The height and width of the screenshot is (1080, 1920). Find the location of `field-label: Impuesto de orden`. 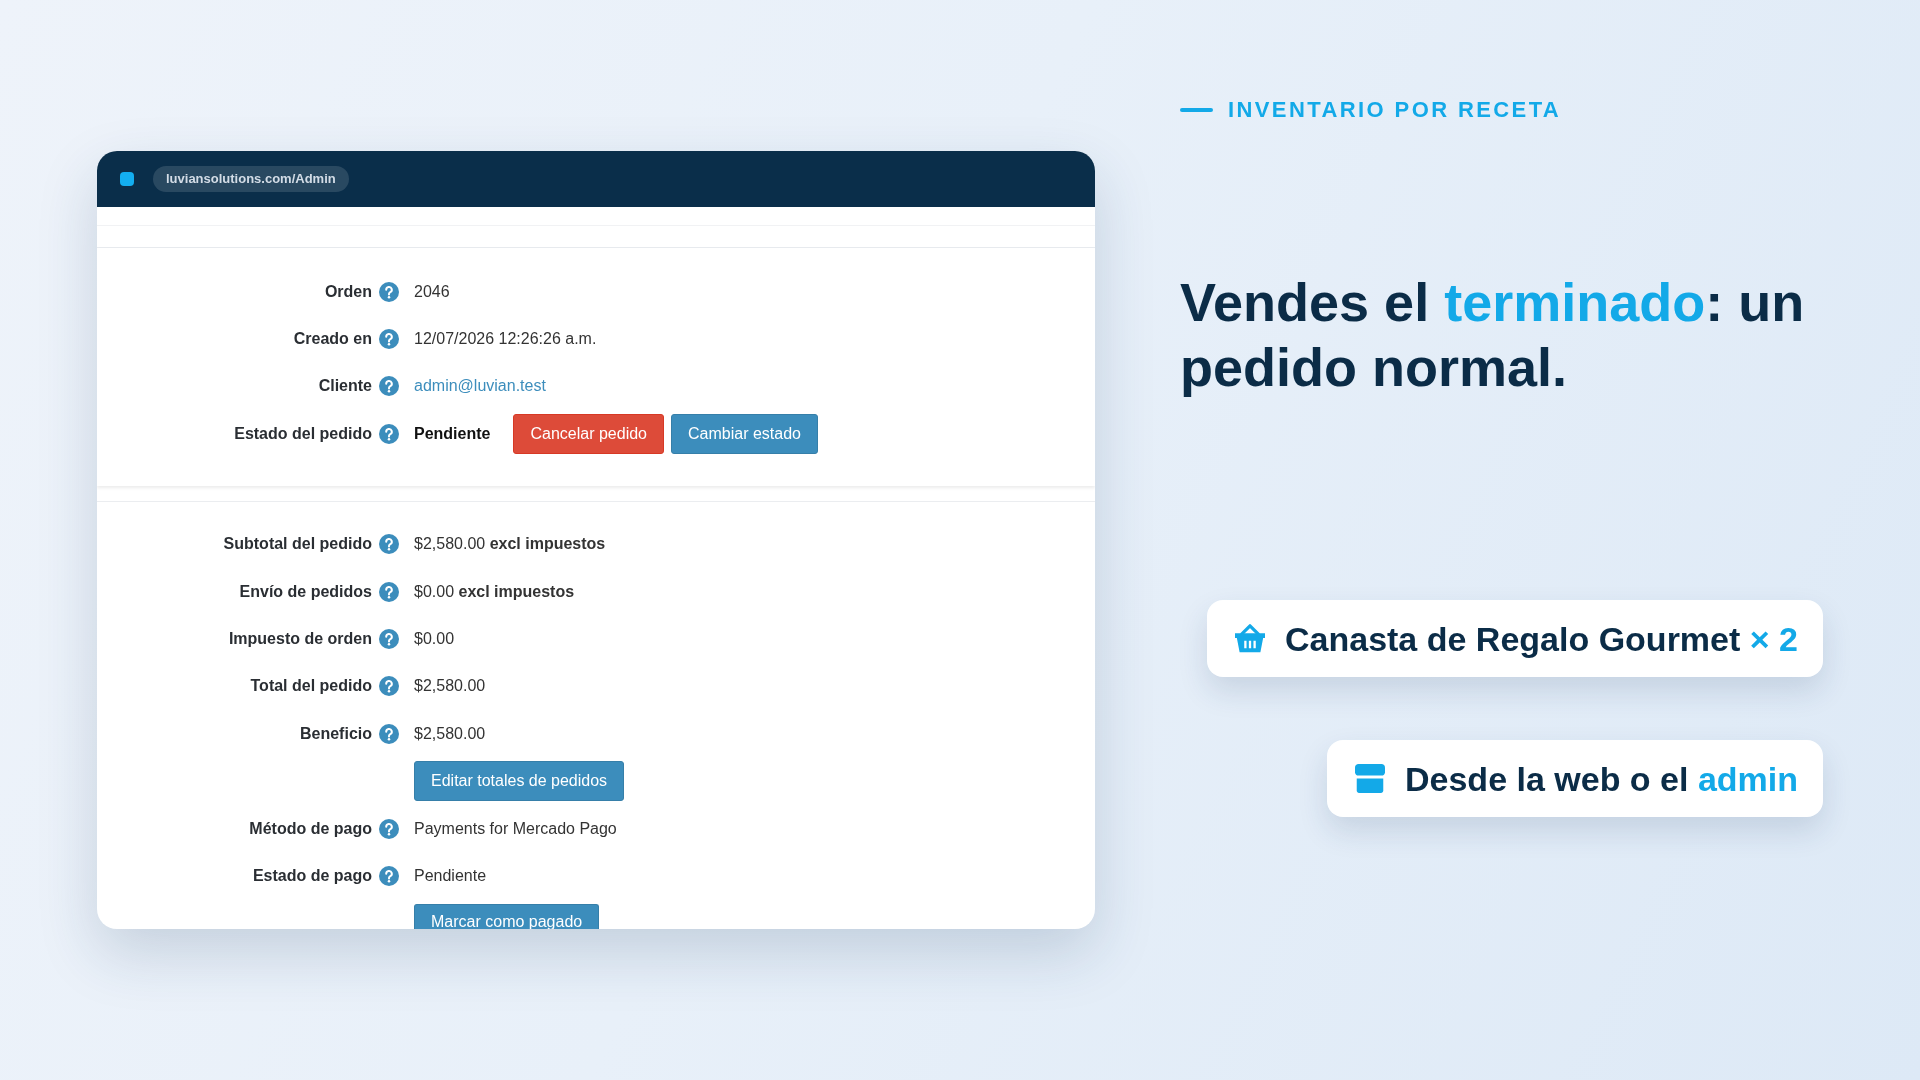

field-label: Impuesto de orden is located at coordinates (300, 639).